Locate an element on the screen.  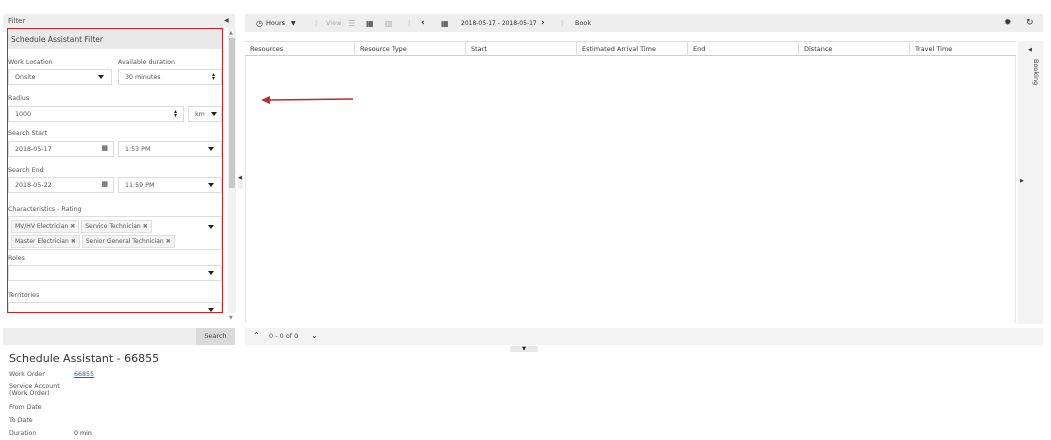
filter-header: Filter is located at coordinates (119, 21).